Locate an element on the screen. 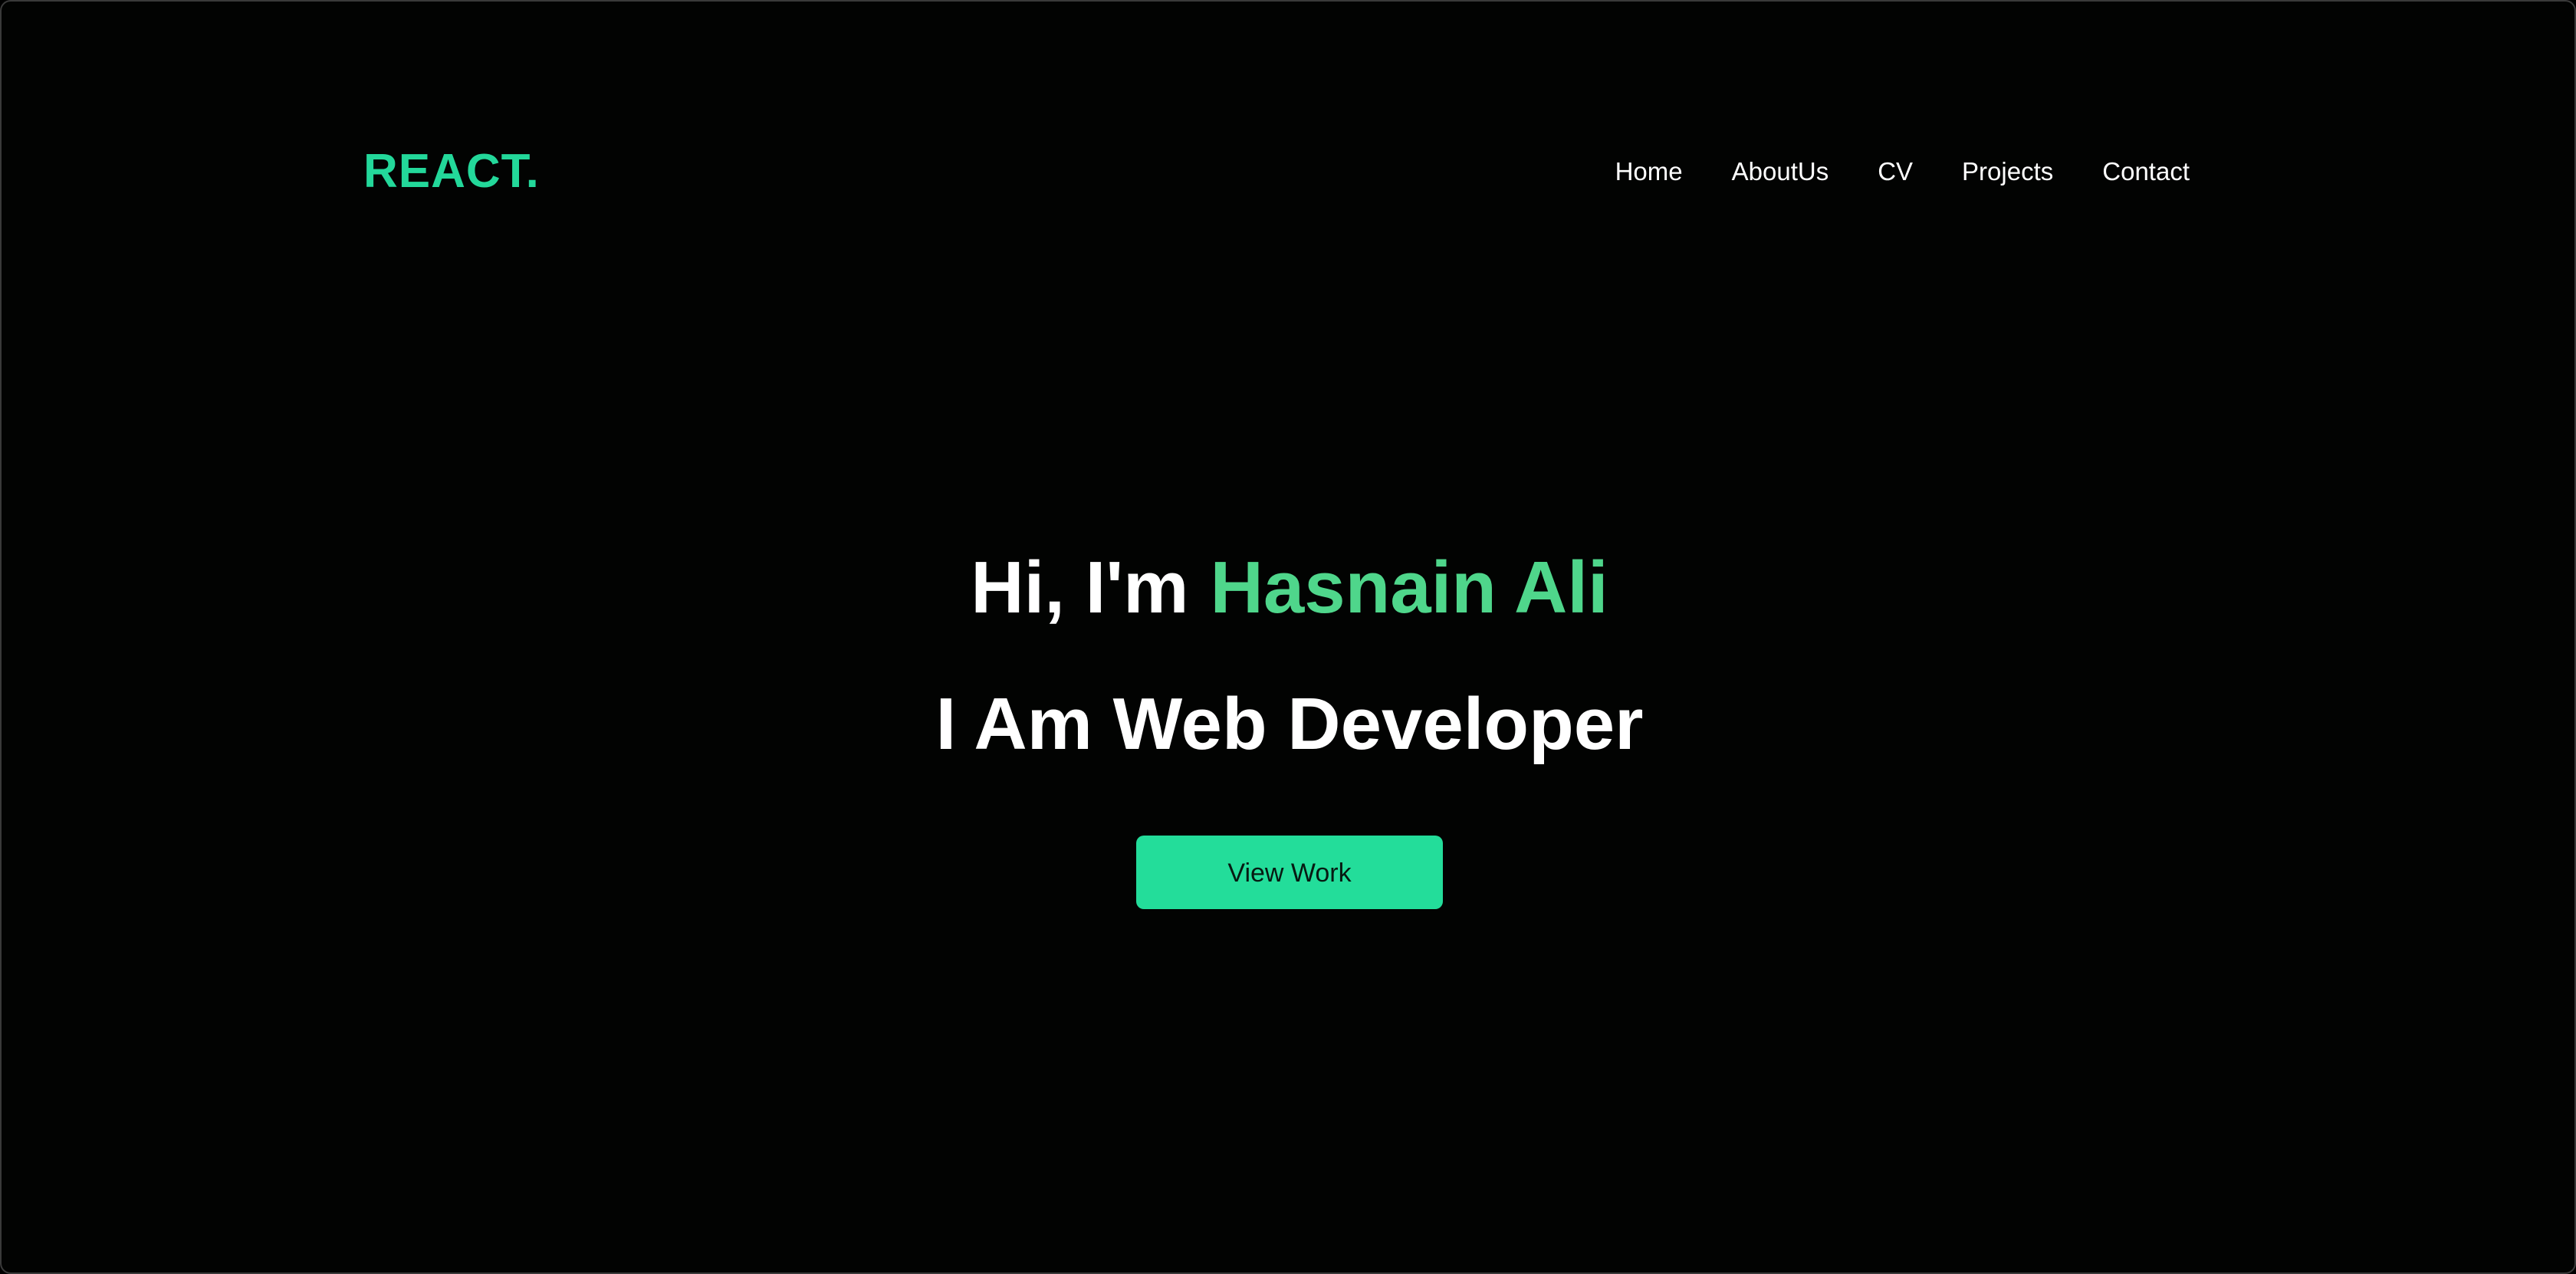  hero-greeting: Hi, I'm Hasnain Ali is located at coordinates (1288, 588).